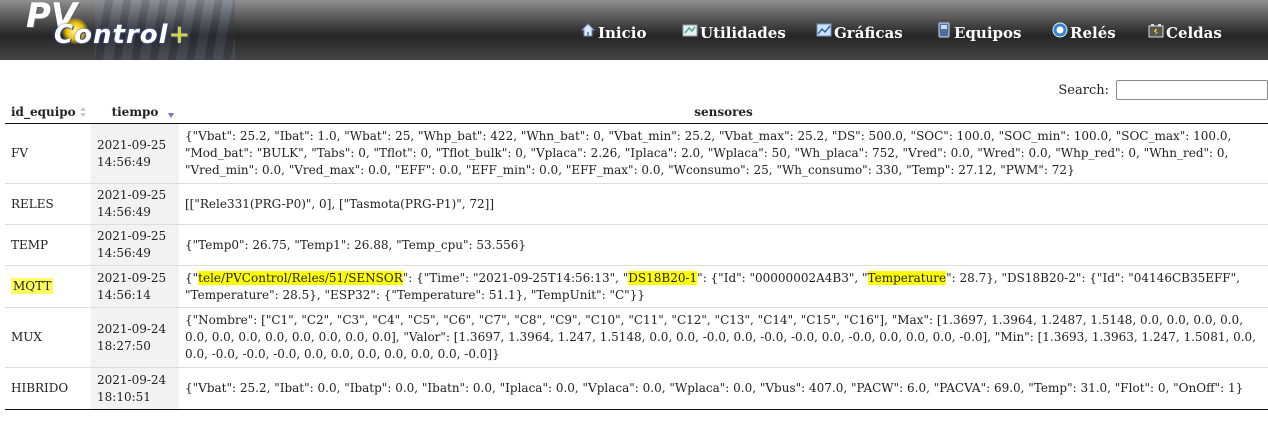 The height and width of the screenshot is (438, 1268). What do you see at coordinates (300, 277) in the screenshot?
I see `highlight-topic: tele/PVControl/Reles/51/SENSOR` at bounding box center [300, 277].